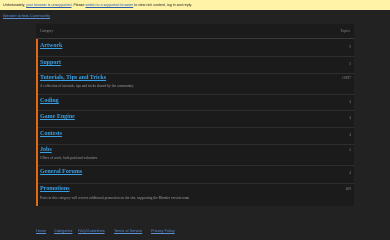  I want to click on category-row-support: Support 5, so click(195, 65).